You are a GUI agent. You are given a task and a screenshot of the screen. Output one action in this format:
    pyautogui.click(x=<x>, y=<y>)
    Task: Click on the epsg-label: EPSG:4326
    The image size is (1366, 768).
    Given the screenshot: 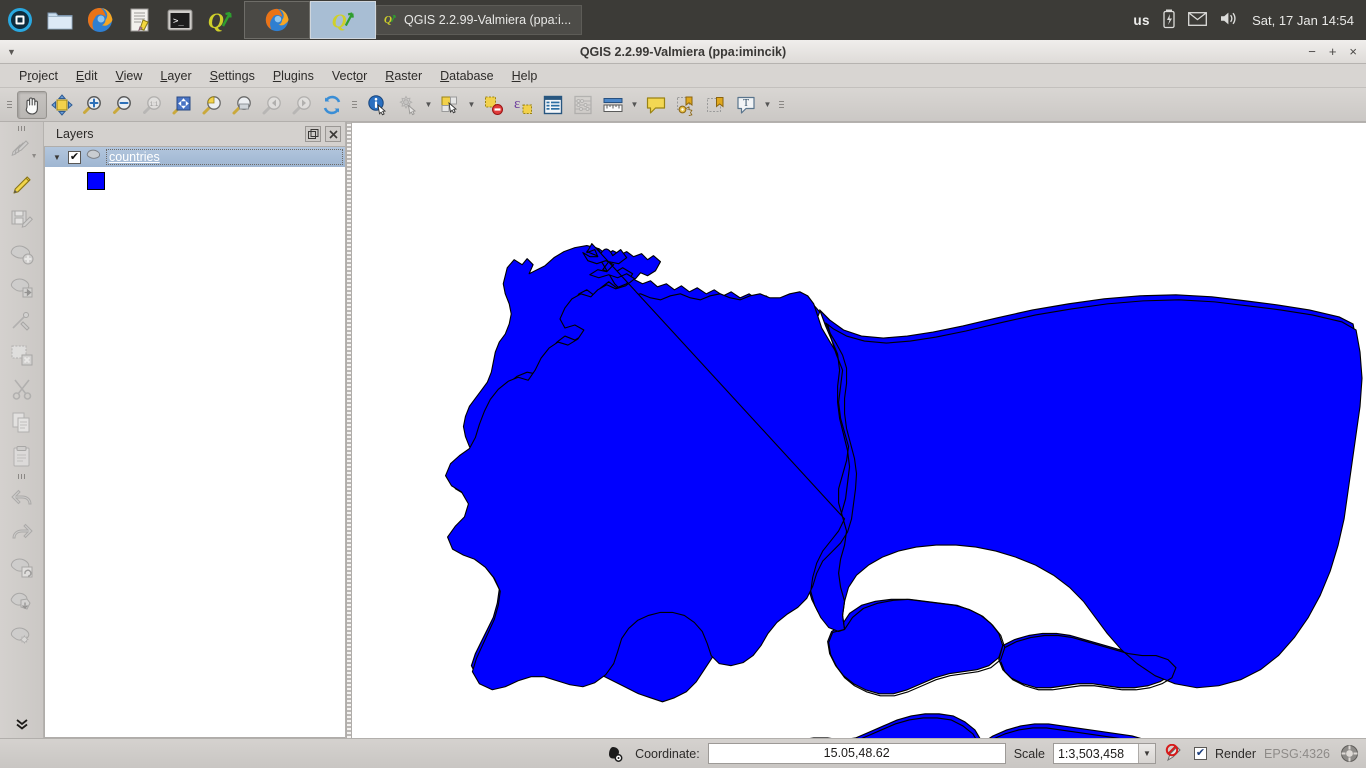 What is the action you would take?
    pyautogui.click(x=1297, y=754)
    